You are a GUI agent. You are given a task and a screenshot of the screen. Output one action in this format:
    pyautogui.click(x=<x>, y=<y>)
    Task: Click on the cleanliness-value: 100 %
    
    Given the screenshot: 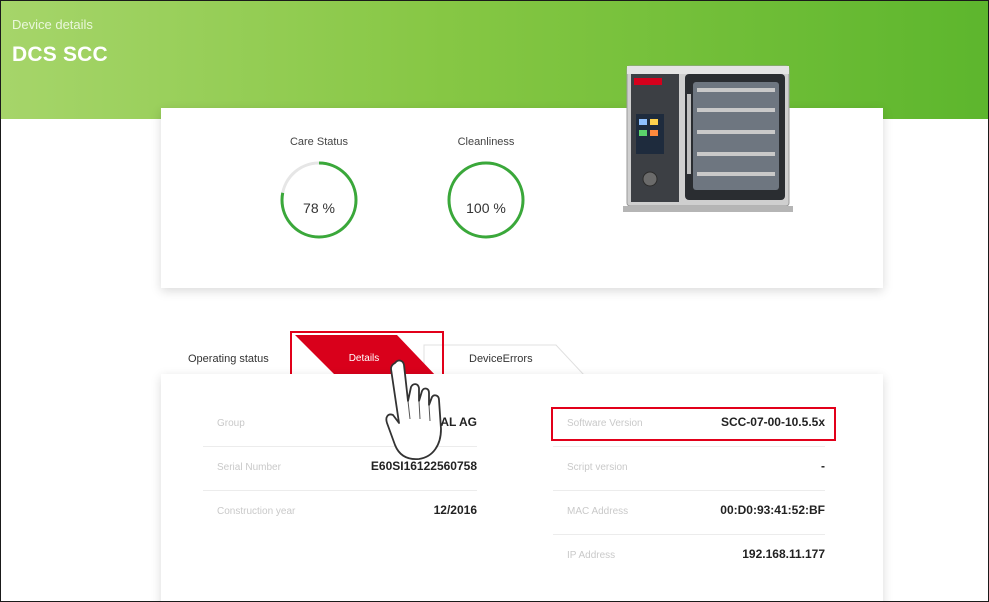 What is the action you would take?
    pyautogui.click(x=486, y=208)
    